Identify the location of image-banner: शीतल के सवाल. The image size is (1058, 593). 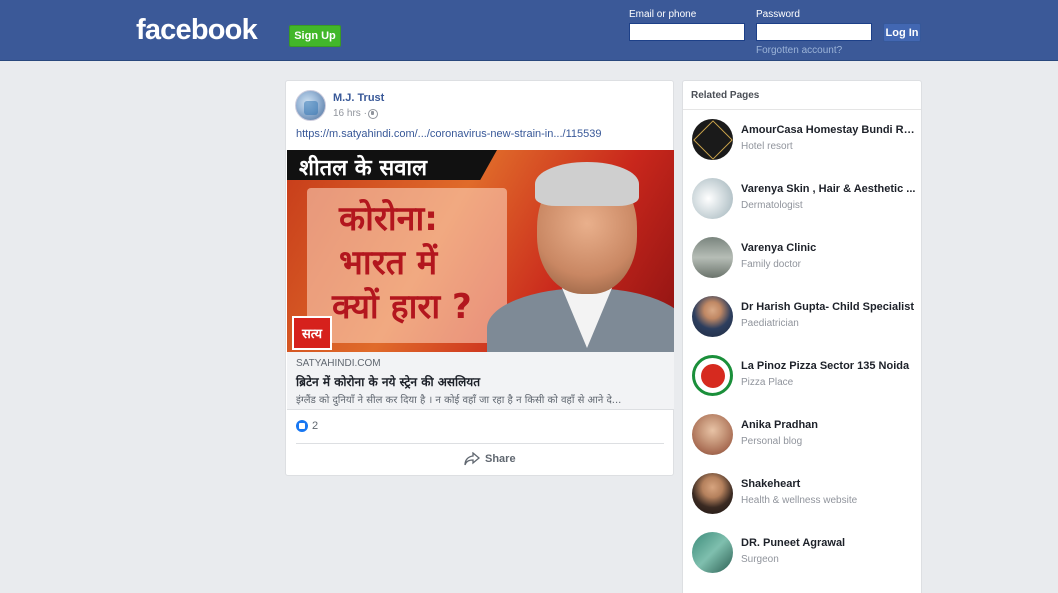
(392, 165).